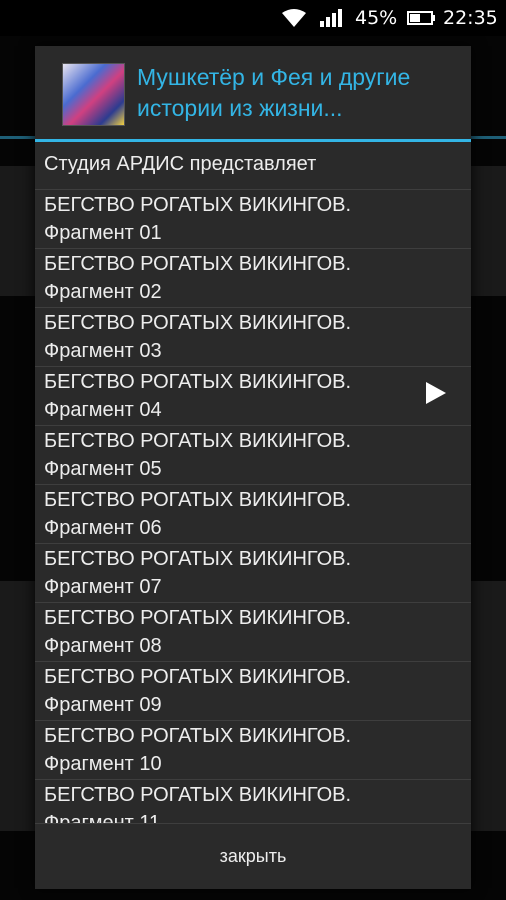 The width and height of the screenshot is (506, 900). What do you see at coordinates (253, 18) in the screenshot?
I see `status-bar: 45% 22:35` at bounding box center [253, 18].